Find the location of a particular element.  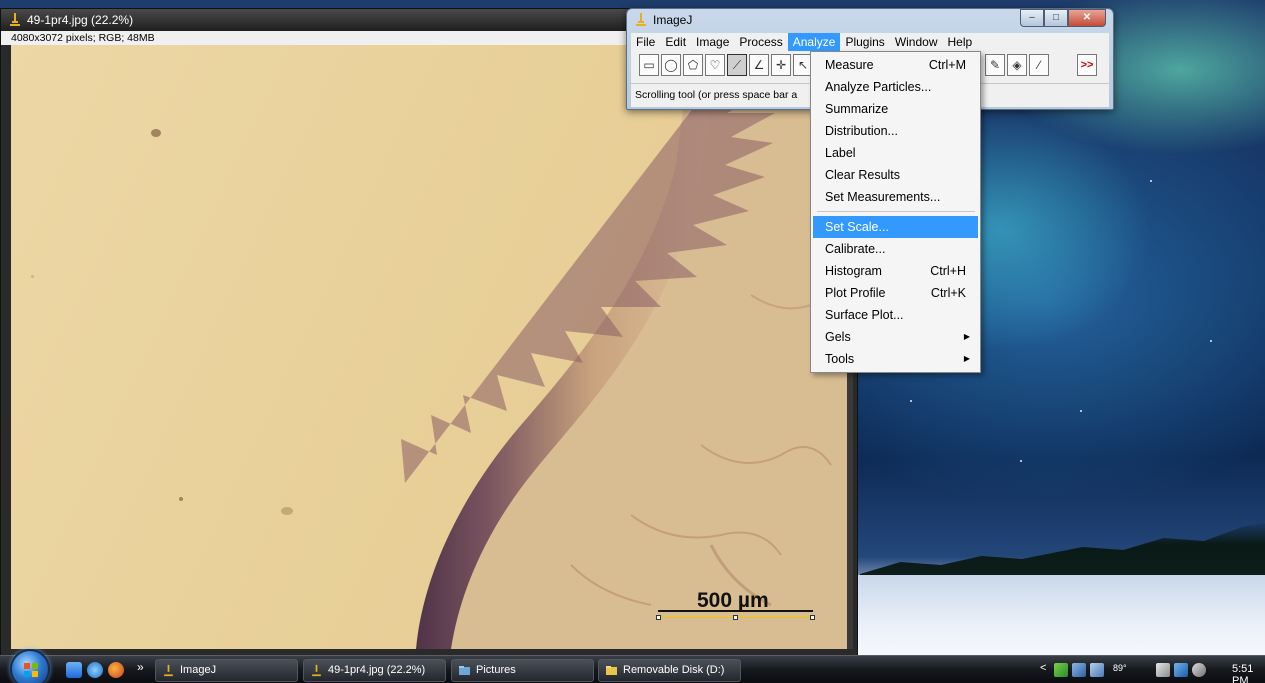

menu-item-gels: Gels ▶ is located at coordinates (895, 337).